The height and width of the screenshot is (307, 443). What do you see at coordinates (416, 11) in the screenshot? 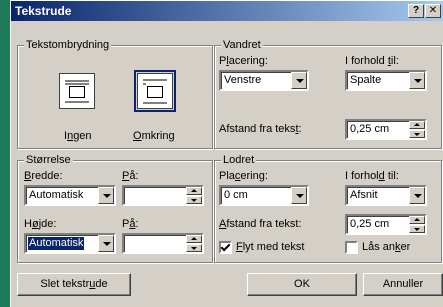
I see `help-button: ?` at bounding box center [416, 11].